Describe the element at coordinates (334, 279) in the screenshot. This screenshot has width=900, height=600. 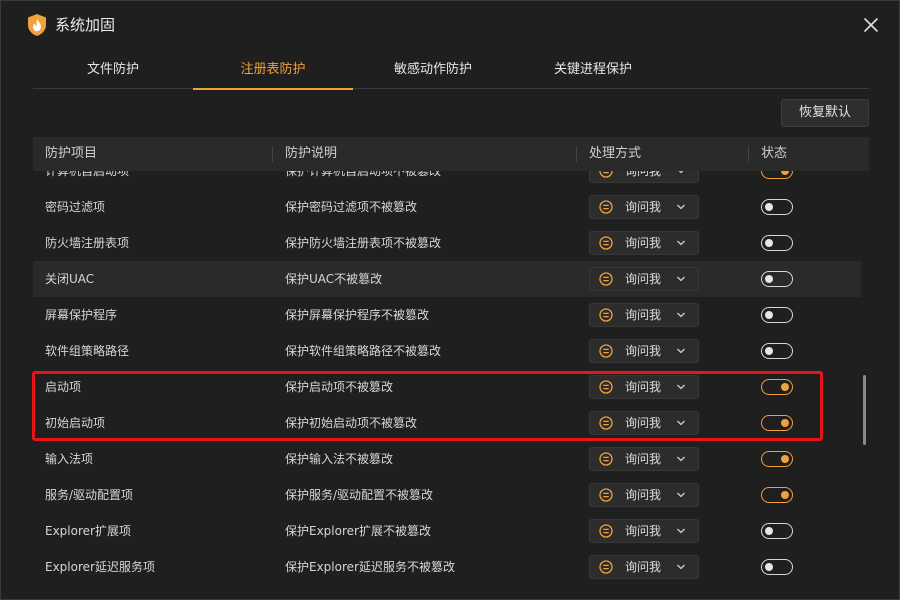
I see `protection-item-description: 保护UAC不被篡改` at that location.